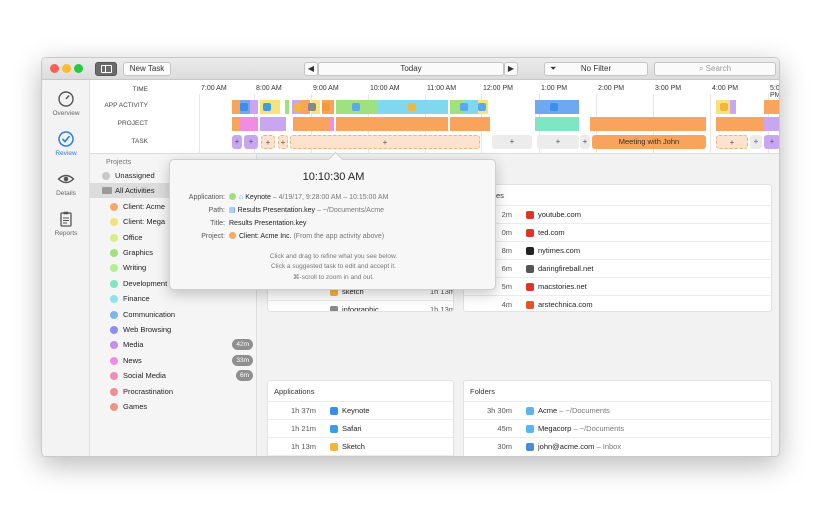  I want to click on duration: 1h 13m, so click(303, 446).